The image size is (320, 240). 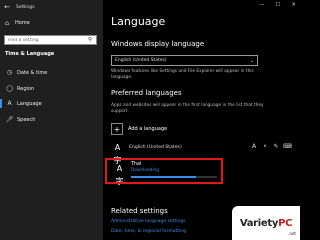 What do you see at coordinates (1, 103) in the screenshot?
I see `active-indicator` at bounding box center [1, 103].